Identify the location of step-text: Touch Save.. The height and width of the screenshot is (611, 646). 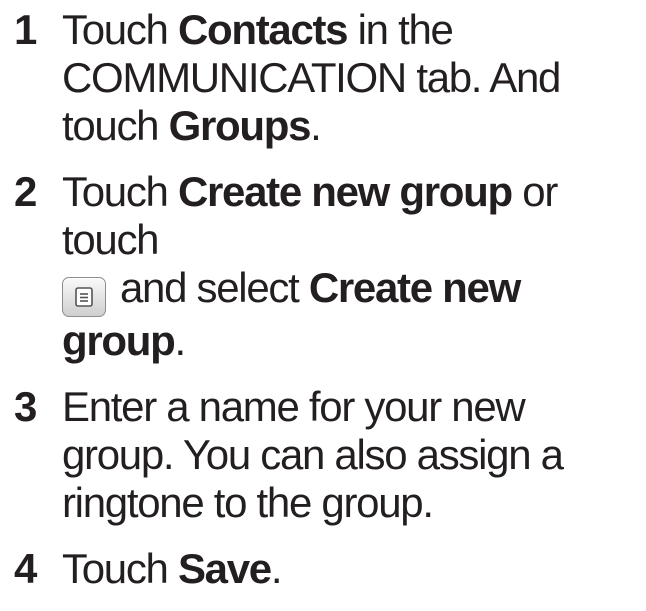
(353, 569).